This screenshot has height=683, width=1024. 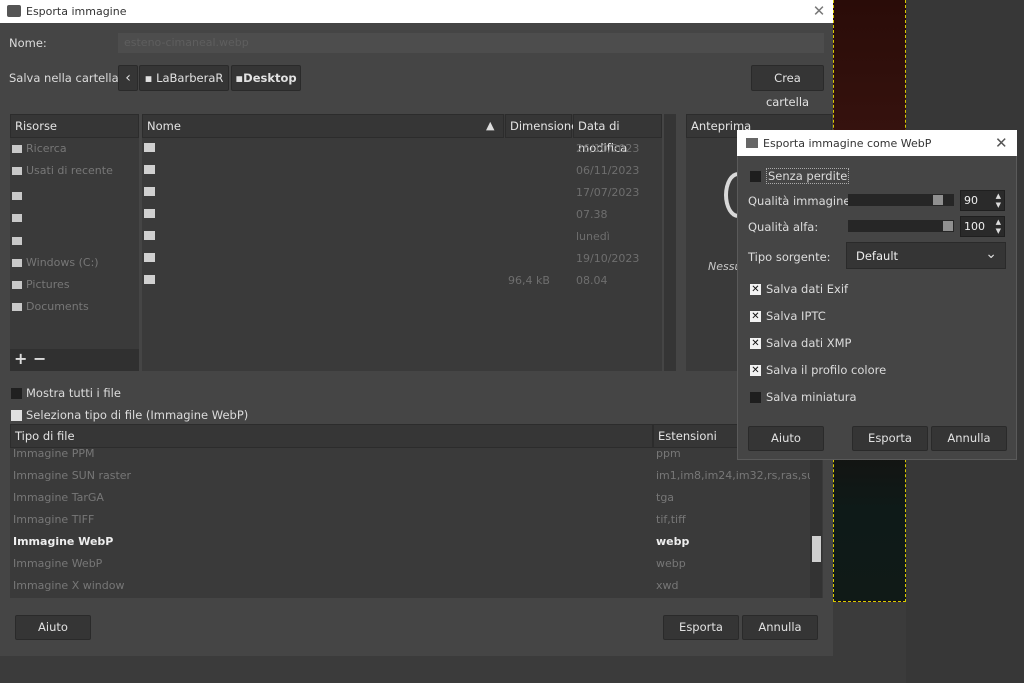 I want to click on save-xmp-checkbox: ✕ Salva dati XMP, so click(x=801, y=343).